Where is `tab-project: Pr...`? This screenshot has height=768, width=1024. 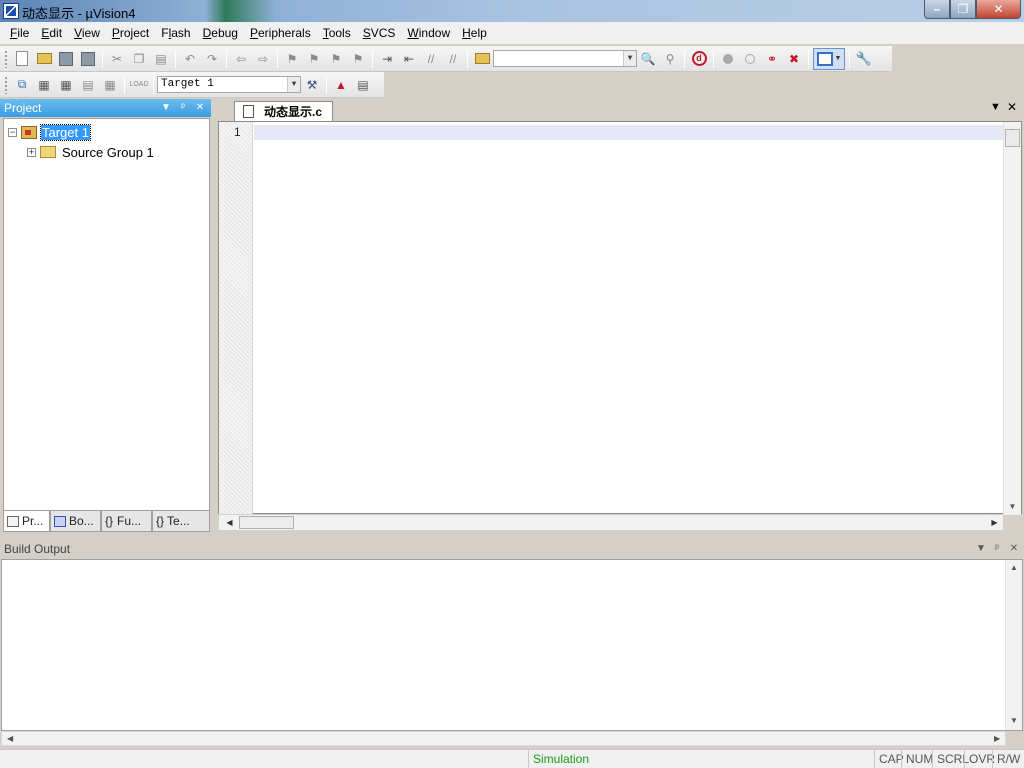 tab-project: Pr... is located at coordinates (26, 521).